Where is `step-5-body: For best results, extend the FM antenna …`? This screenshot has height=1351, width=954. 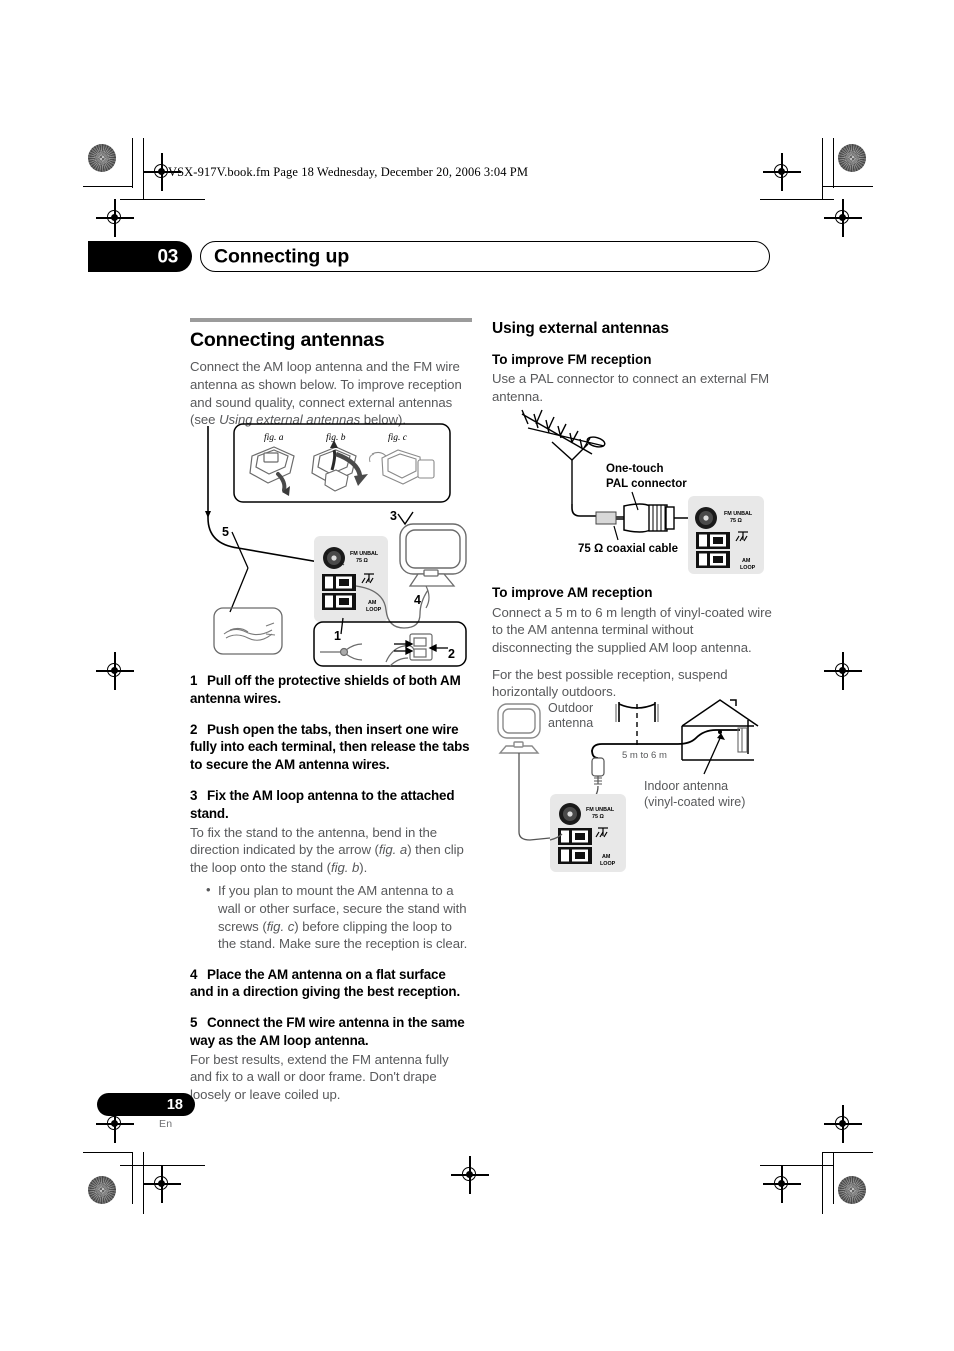
step-5-body: For best results, extend the FM antenna … is located at coordinates (319, 1077).